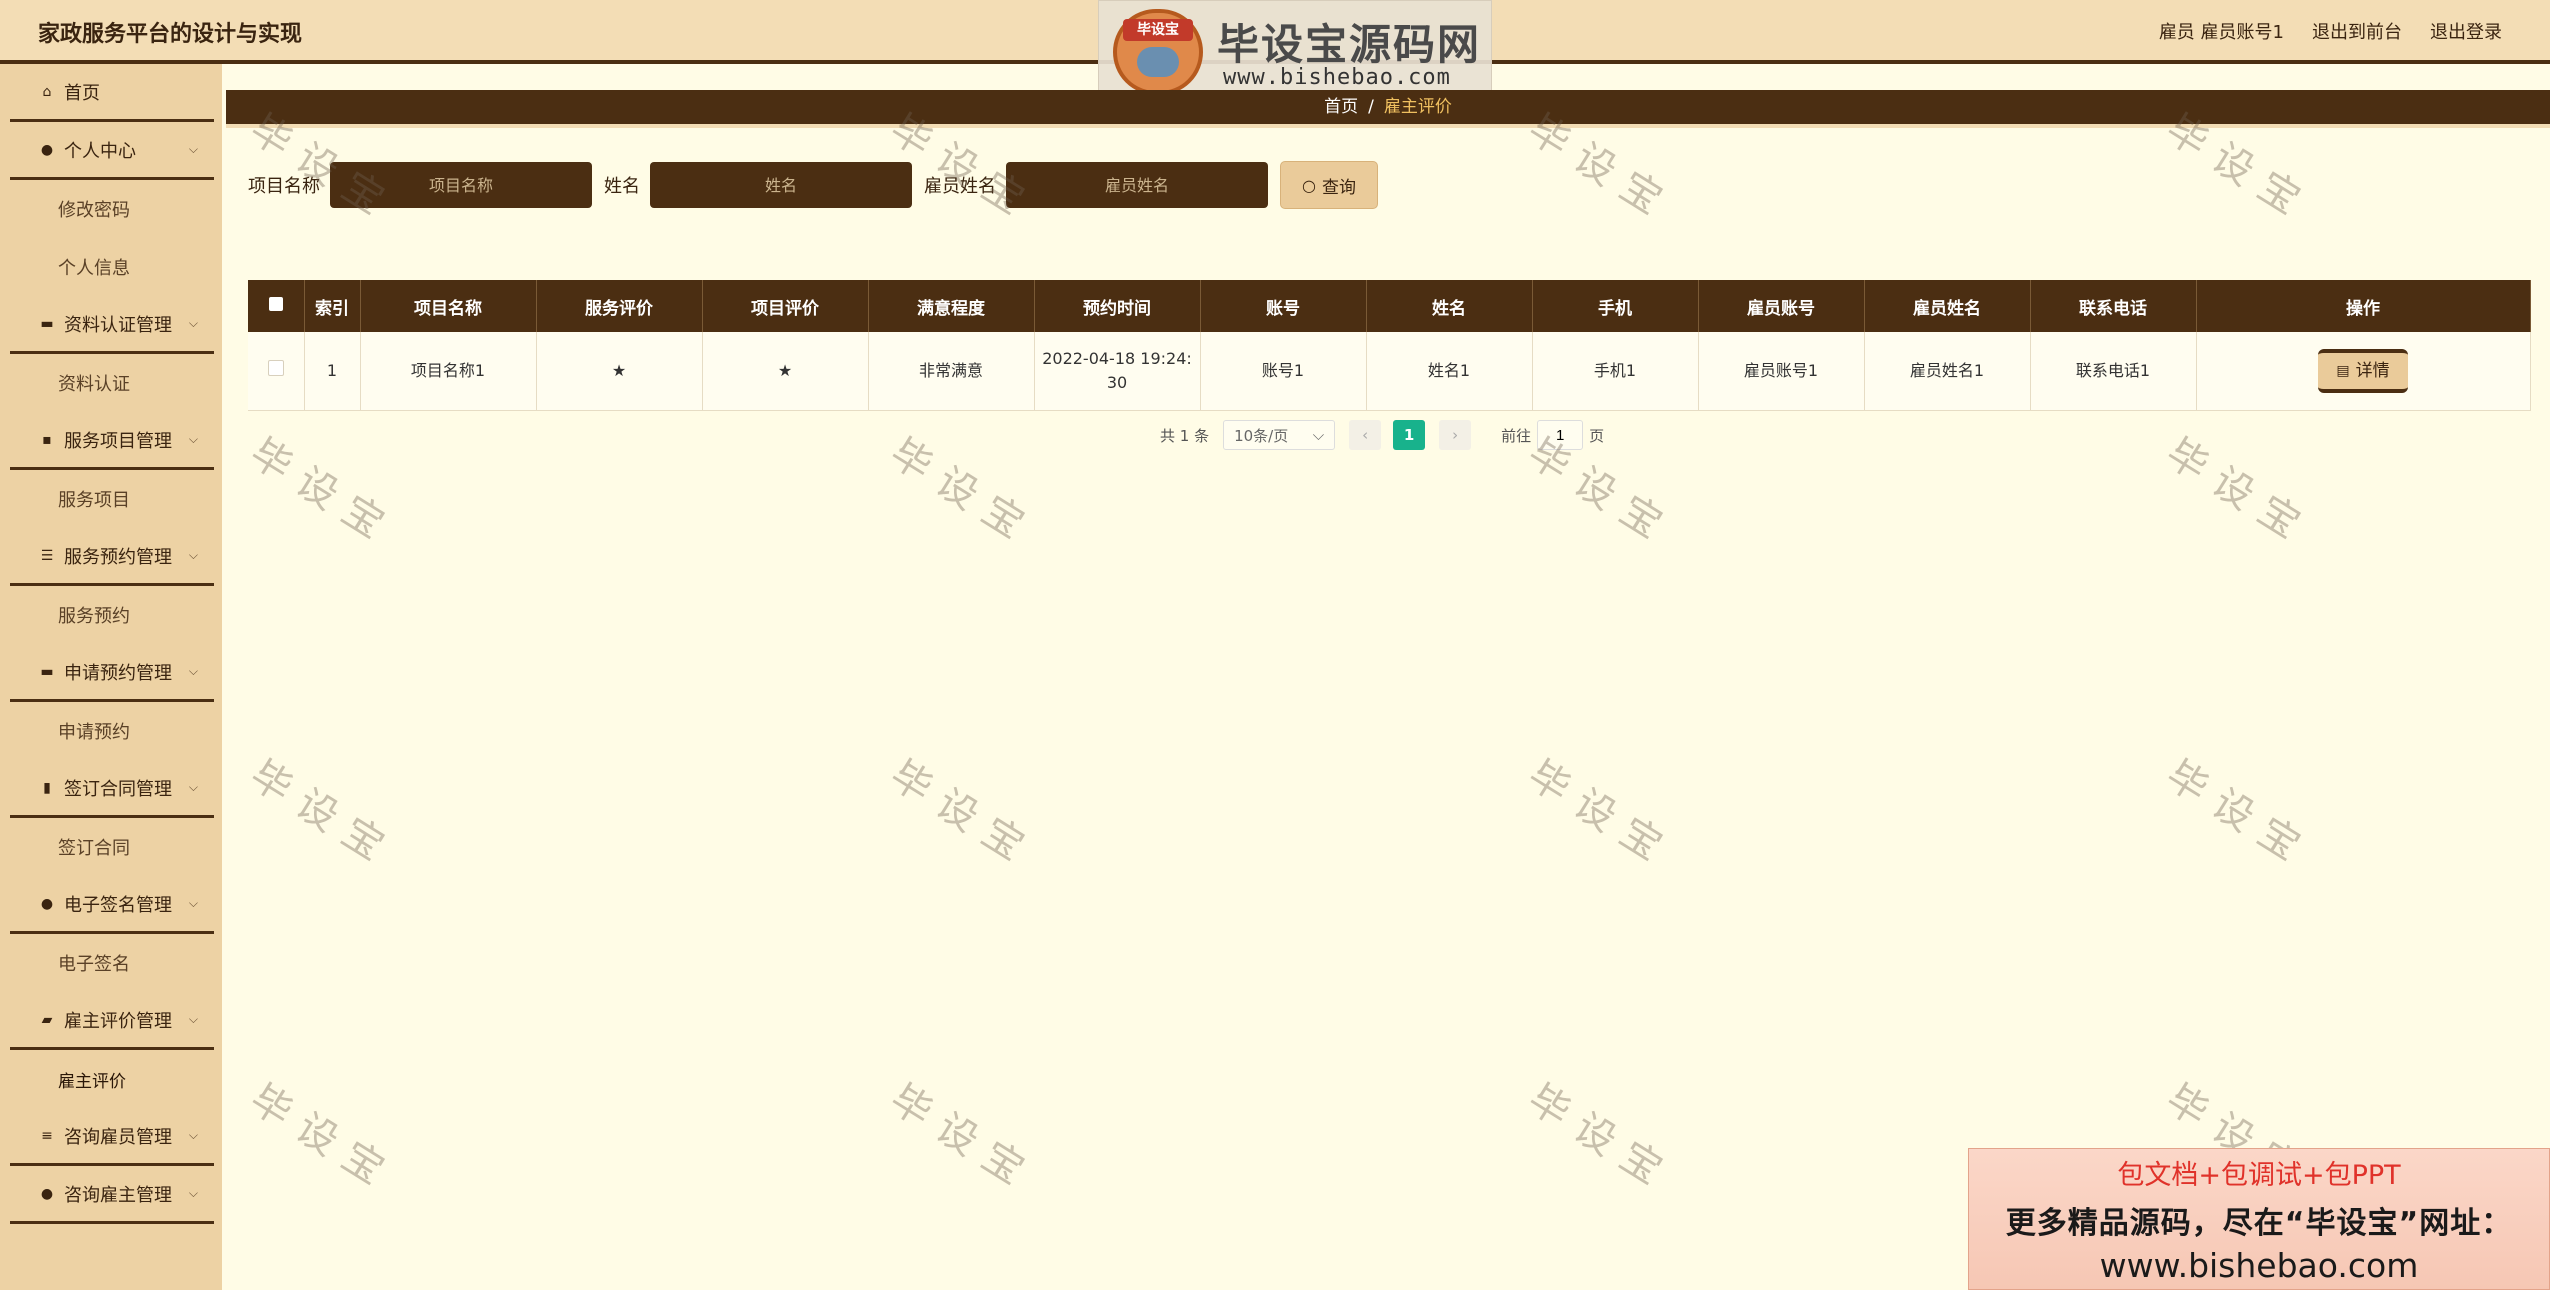  I want to click on chevron-left-icon: ‹, so click(1365, 435).